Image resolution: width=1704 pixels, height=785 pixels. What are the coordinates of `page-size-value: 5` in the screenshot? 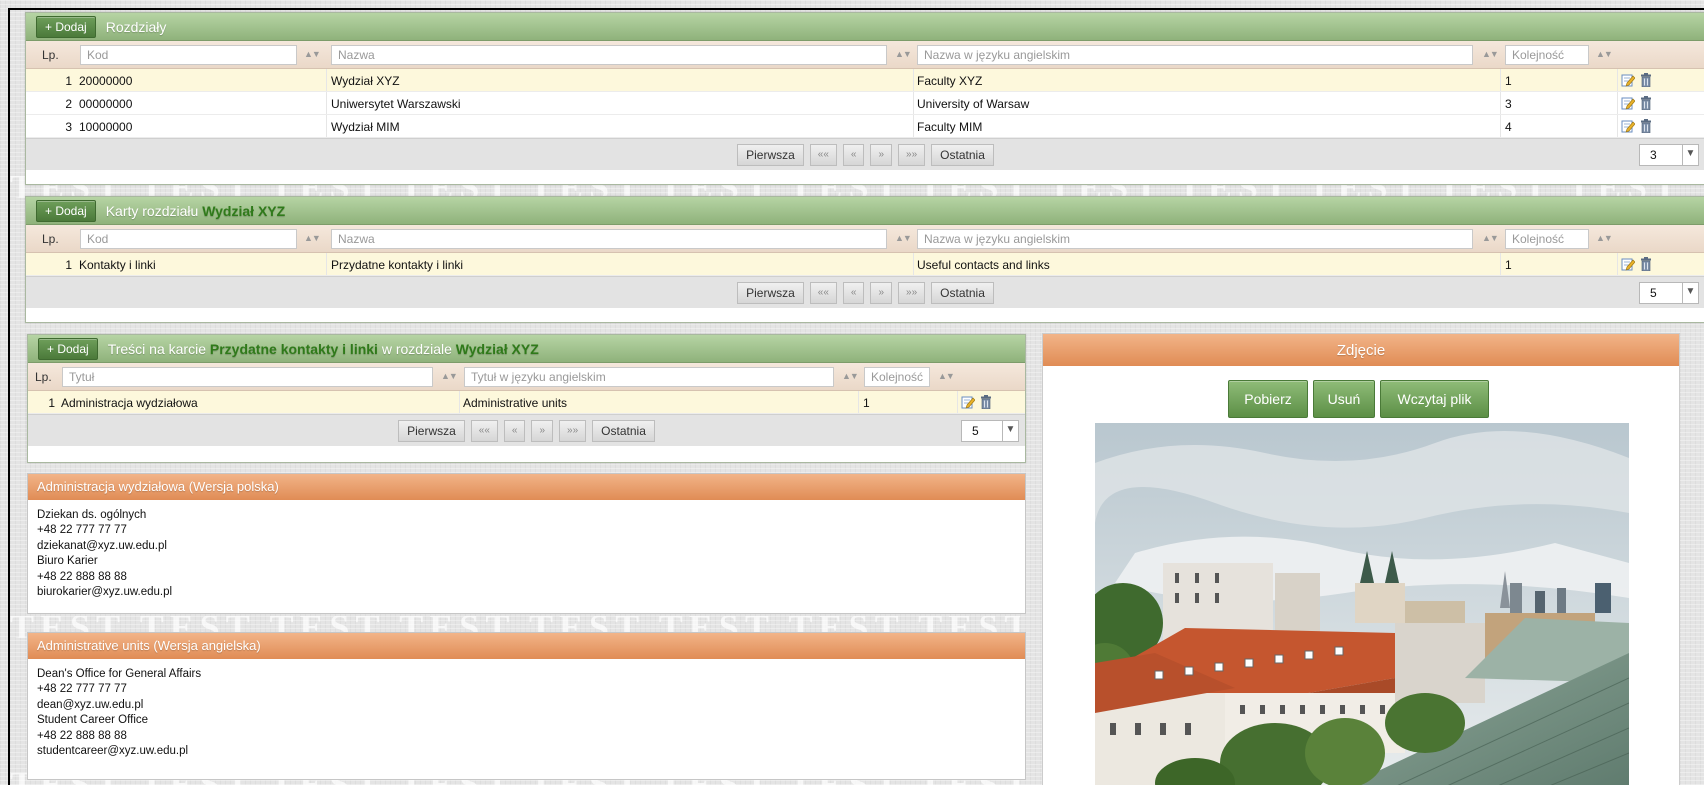 It's located at (1653, 293).